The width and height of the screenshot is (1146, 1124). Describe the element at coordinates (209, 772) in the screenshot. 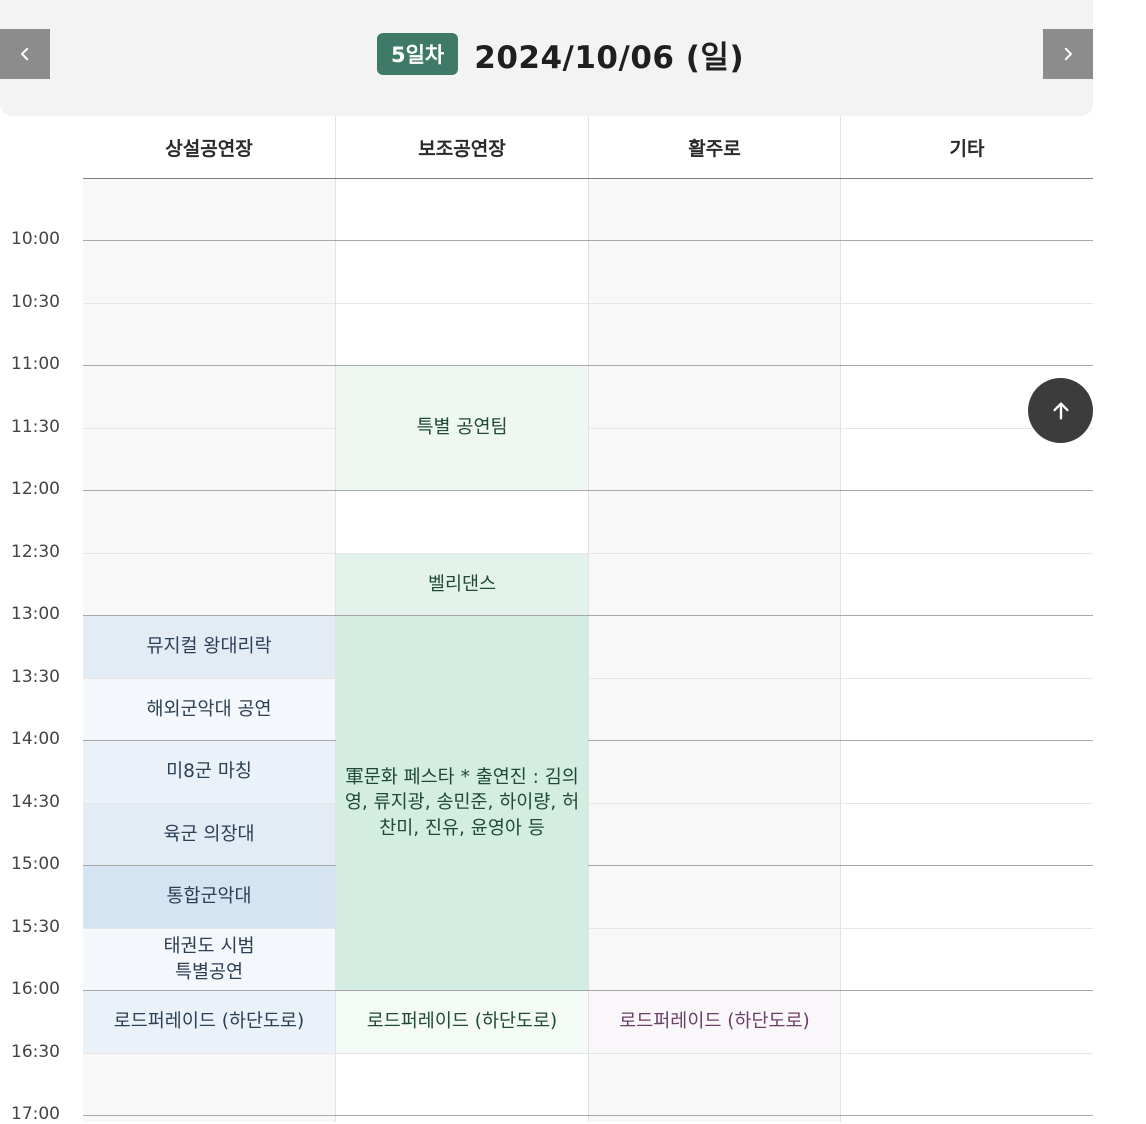

I see `event-us8-marching: 미8군 마칭` at that location.